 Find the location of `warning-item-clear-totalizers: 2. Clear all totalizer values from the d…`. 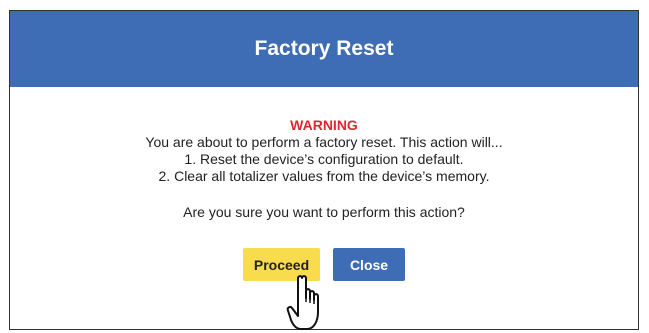

warning-item-clear-totalizers: 2. Clear all totalizer values from the d… is located at coordinates (324, 176).